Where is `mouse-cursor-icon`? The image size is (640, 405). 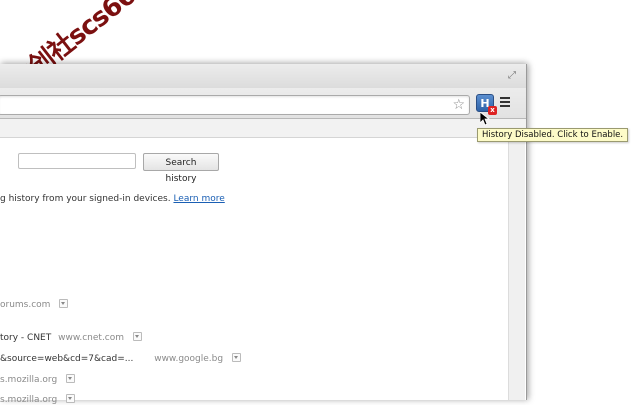 mouse-cursor-icon is located at coordinates (485, 119).